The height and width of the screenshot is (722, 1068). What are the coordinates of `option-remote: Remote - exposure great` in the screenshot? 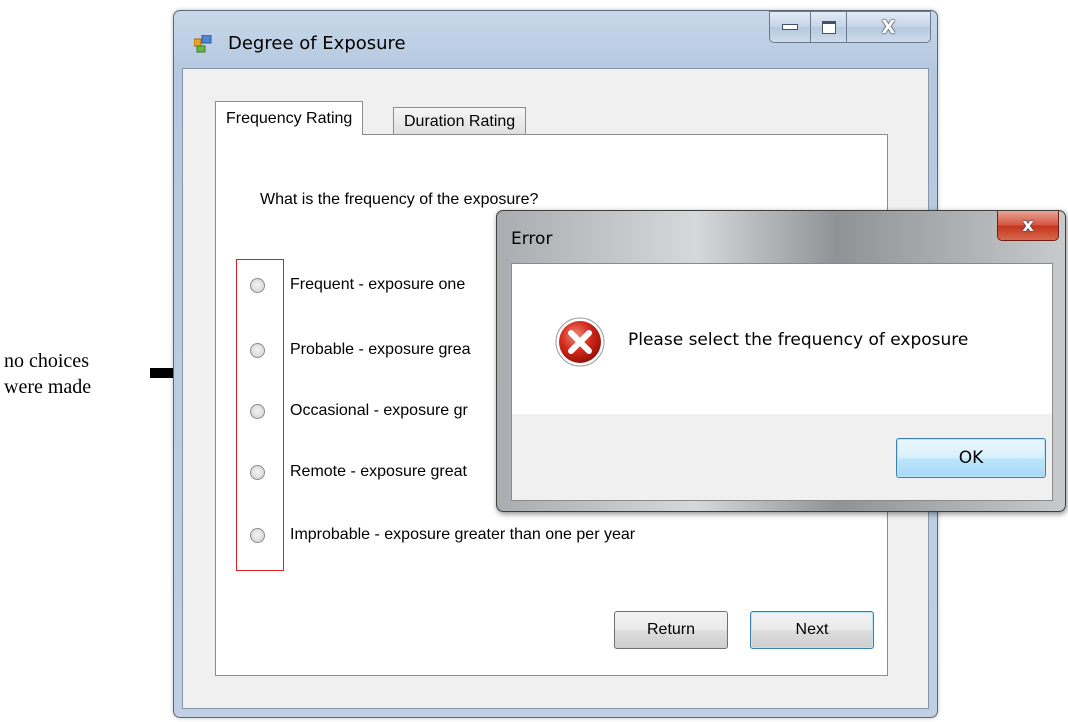 It's located at (358, 472).